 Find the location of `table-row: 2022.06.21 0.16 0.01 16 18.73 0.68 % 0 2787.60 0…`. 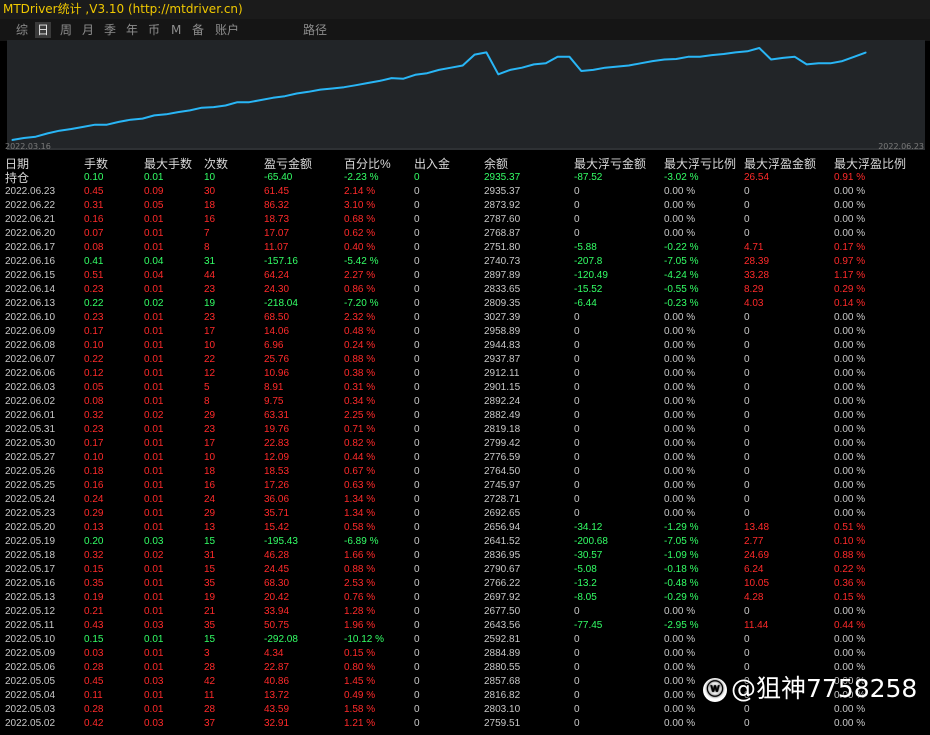

table-row: 2022.06.21 0.16 0.01 16 18.73 0.68 % 0 2787.60 0… is located at coordinates (465, 220).